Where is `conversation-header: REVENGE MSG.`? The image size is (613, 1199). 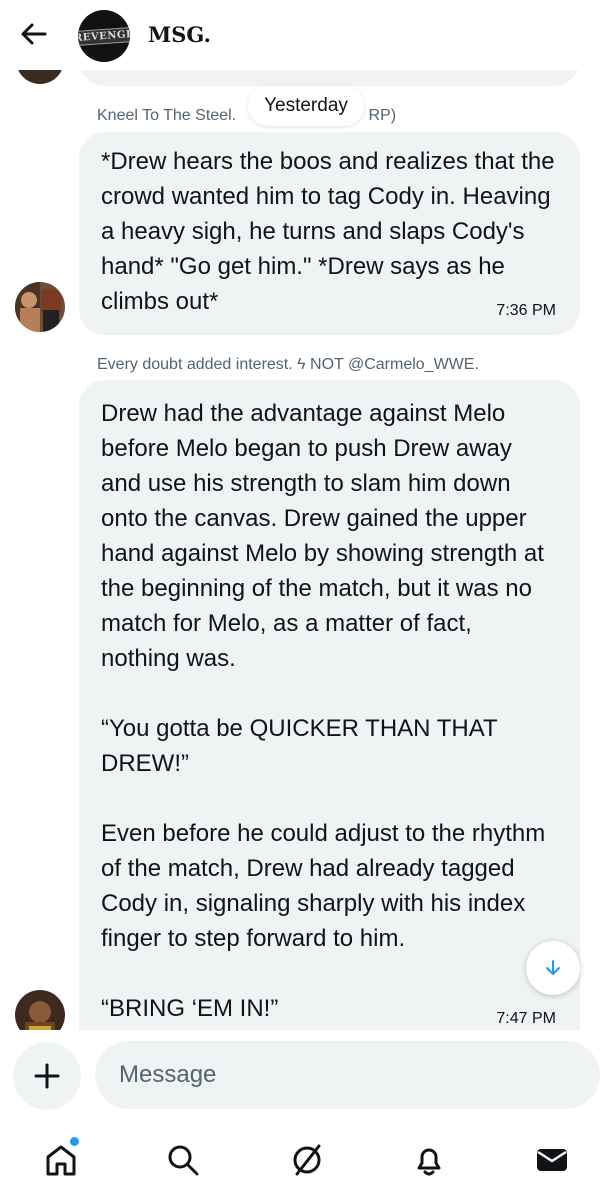
conversation-header: REVENGE MSG. is located at coordinates (306, 35).